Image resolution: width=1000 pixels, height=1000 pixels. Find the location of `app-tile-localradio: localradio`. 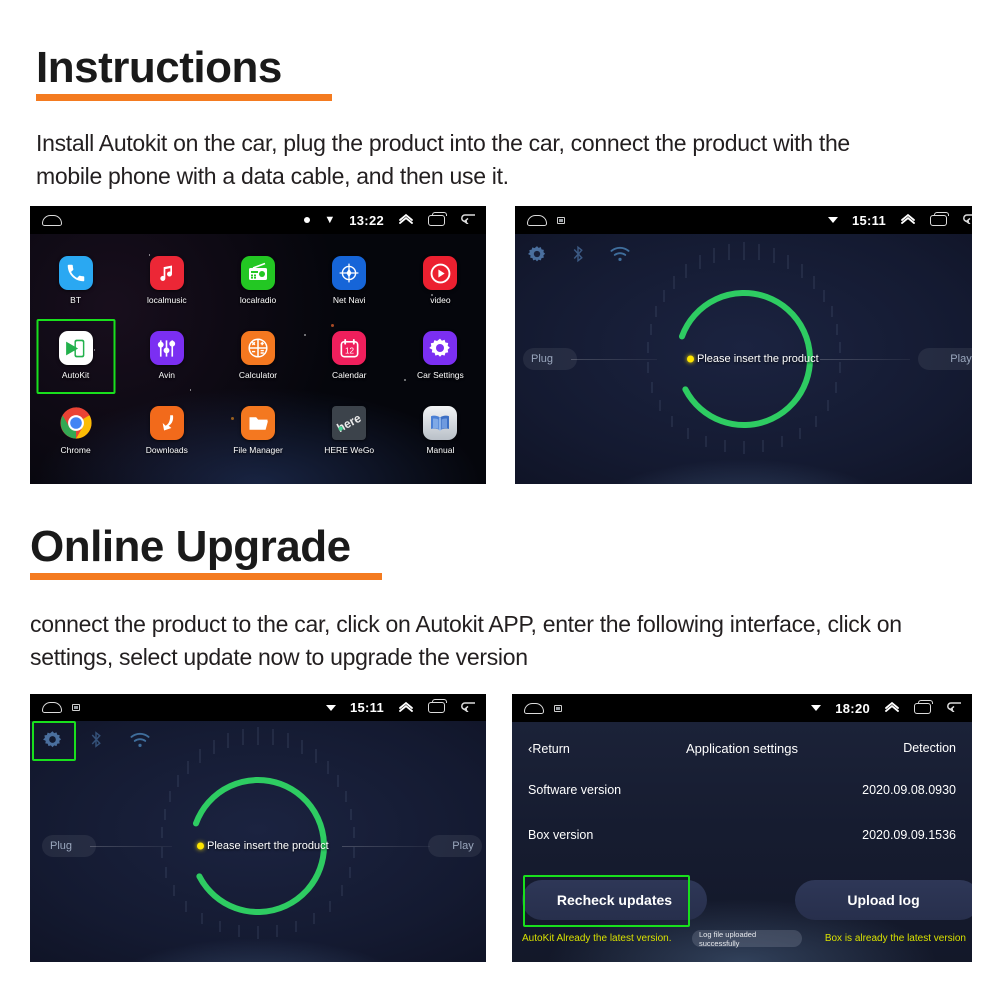

app-tile-localradio: localradio is located at coordinates (257, 280).